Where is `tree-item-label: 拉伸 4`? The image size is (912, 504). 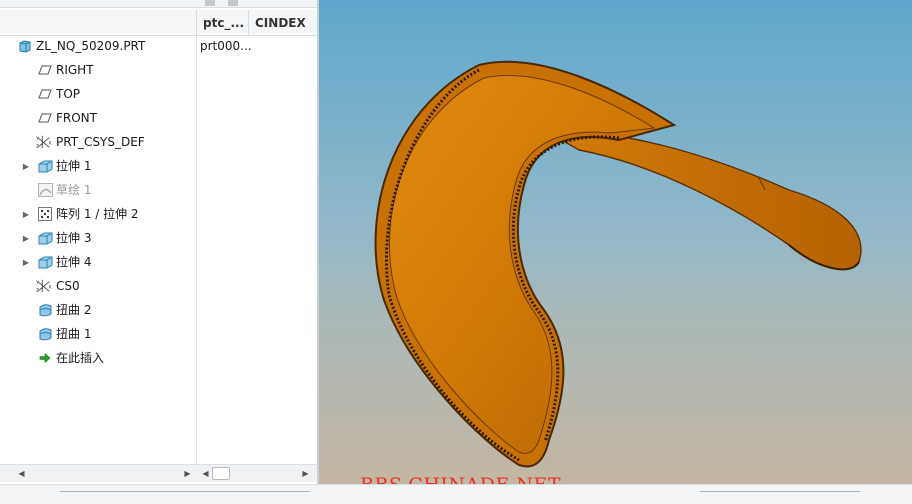
tree-item-label: 拉伸 4 is located at coordinates (74, 262).